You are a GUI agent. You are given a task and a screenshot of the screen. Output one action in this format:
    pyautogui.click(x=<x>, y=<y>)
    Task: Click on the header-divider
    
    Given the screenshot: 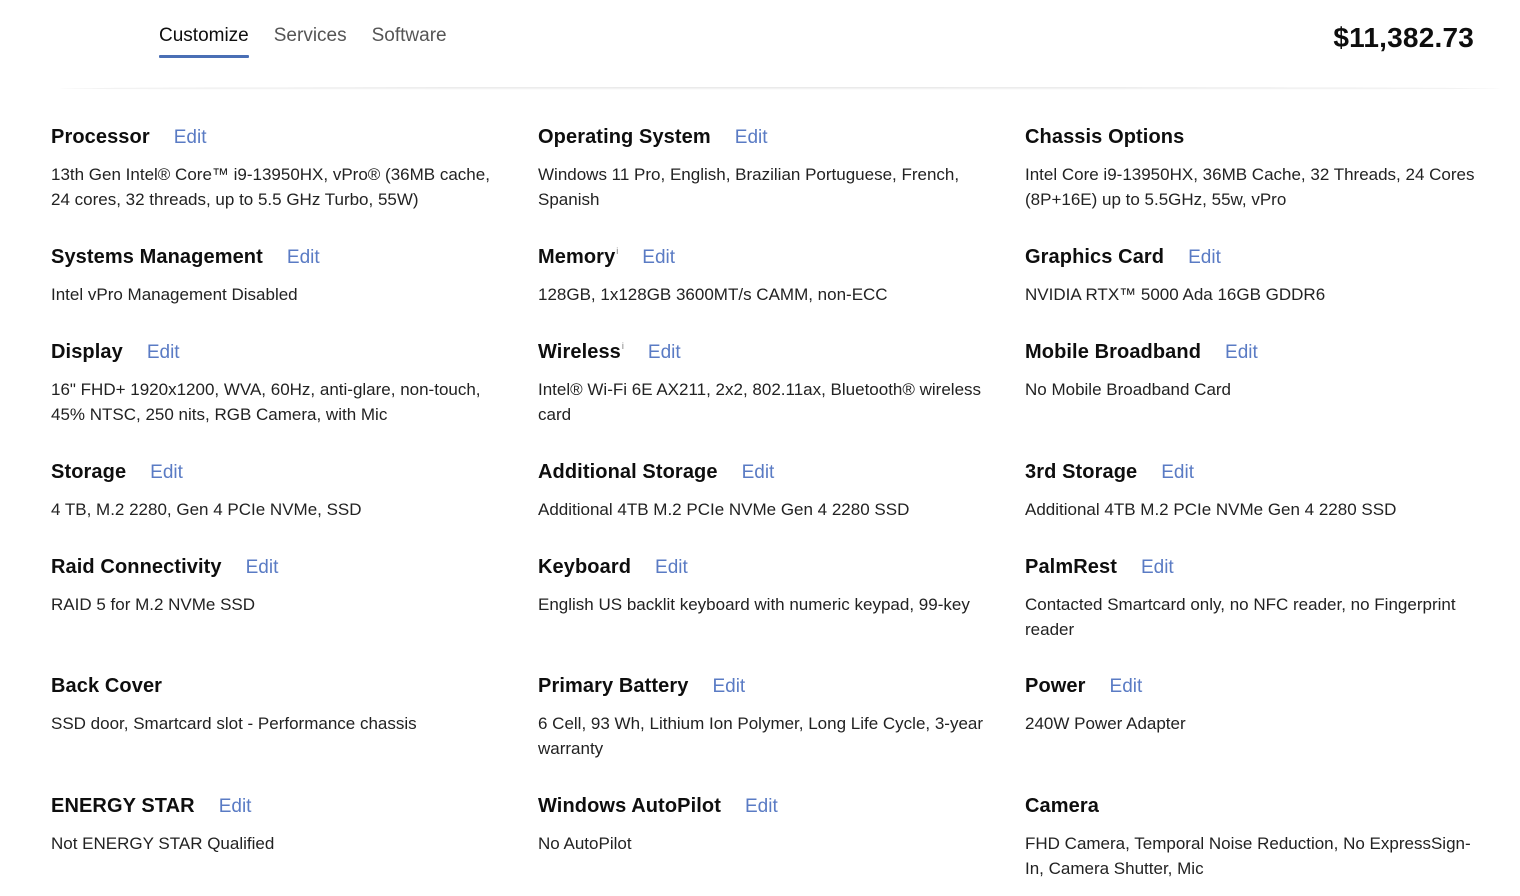 What is the action you would take?
    pyautogui.click(x=780, y=88)
    